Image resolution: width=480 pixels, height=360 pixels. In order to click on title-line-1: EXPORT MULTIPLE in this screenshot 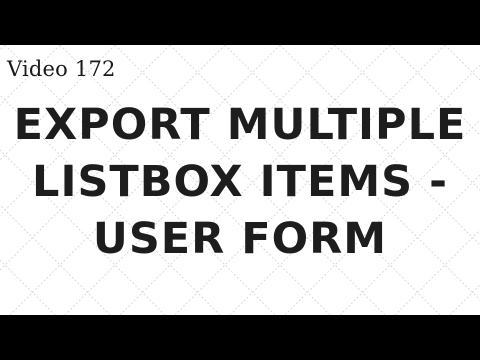, I will do `click(240, 125)`.